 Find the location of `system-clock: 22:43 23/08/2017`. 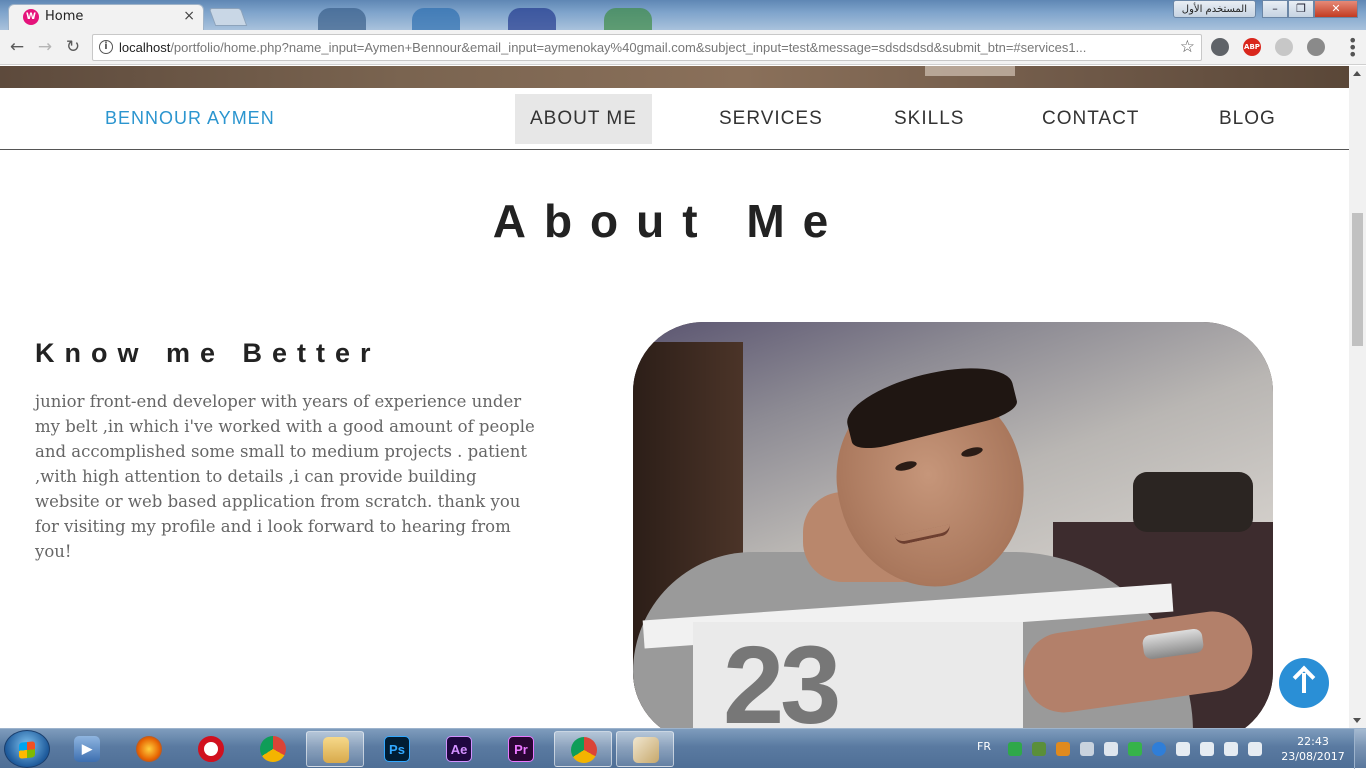

system-clock: 22:43 23/08/2017 is located at coordinates (1313, 749).